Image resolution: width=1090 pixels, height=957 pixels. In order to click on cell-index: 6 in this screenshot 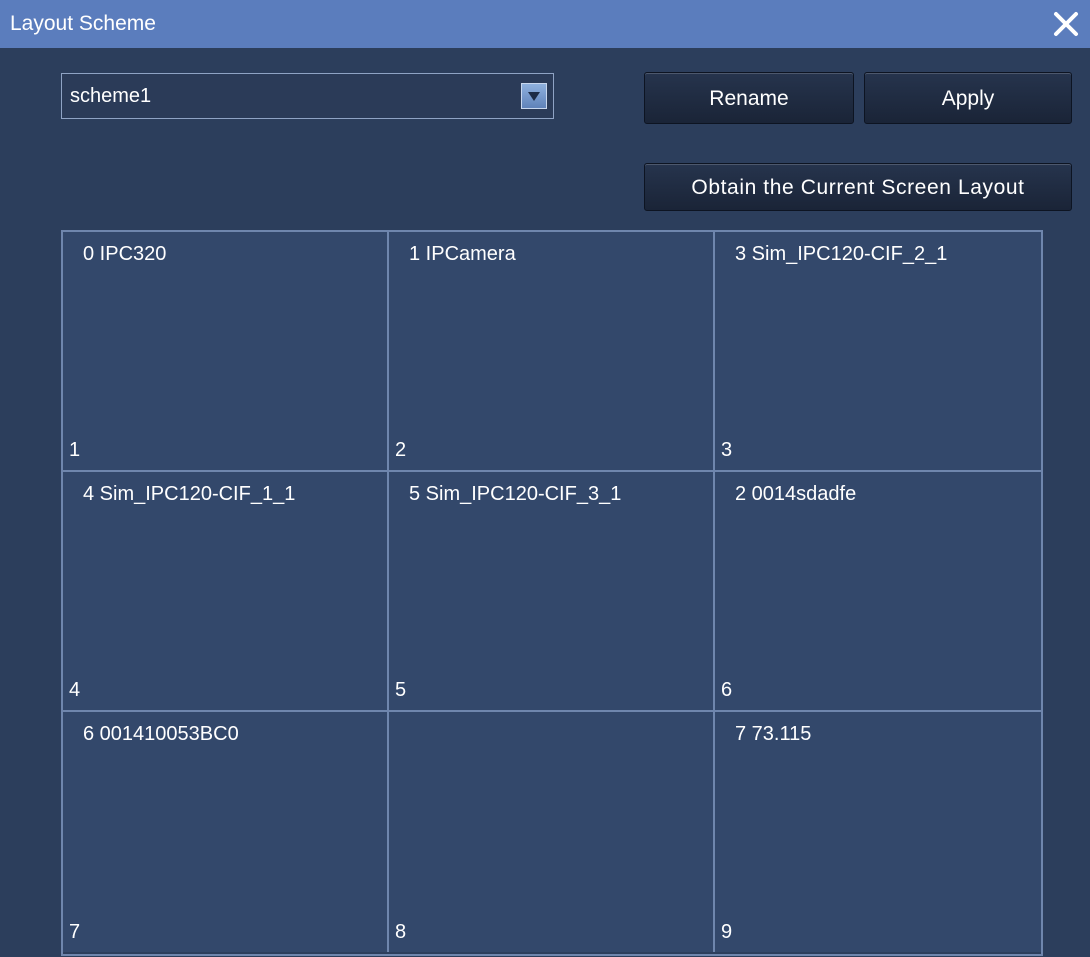, I will do `click(727, 690)`.